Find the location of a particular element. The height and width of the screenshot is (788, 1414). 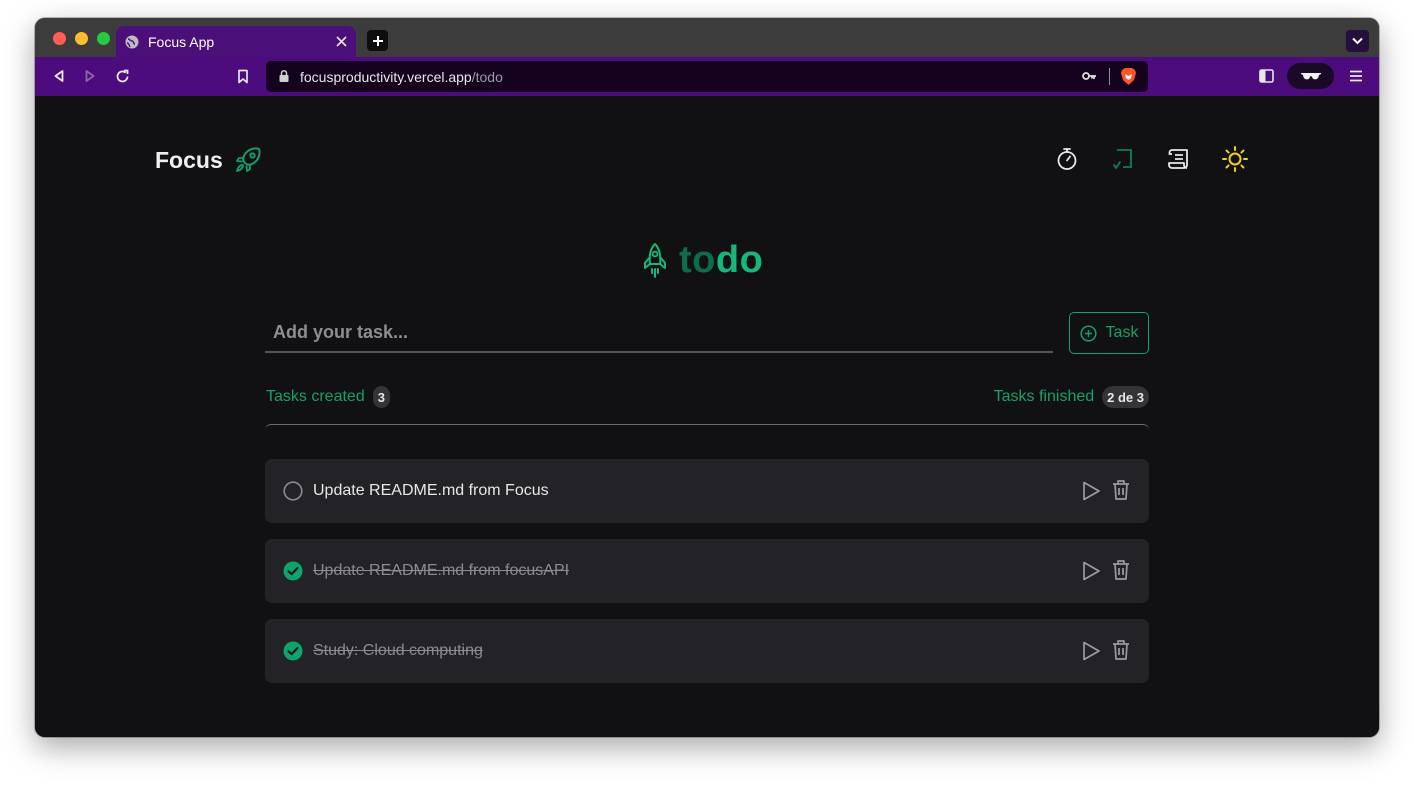

task-row: Update README.md from focusAPI is located at coordinates (707, 571).